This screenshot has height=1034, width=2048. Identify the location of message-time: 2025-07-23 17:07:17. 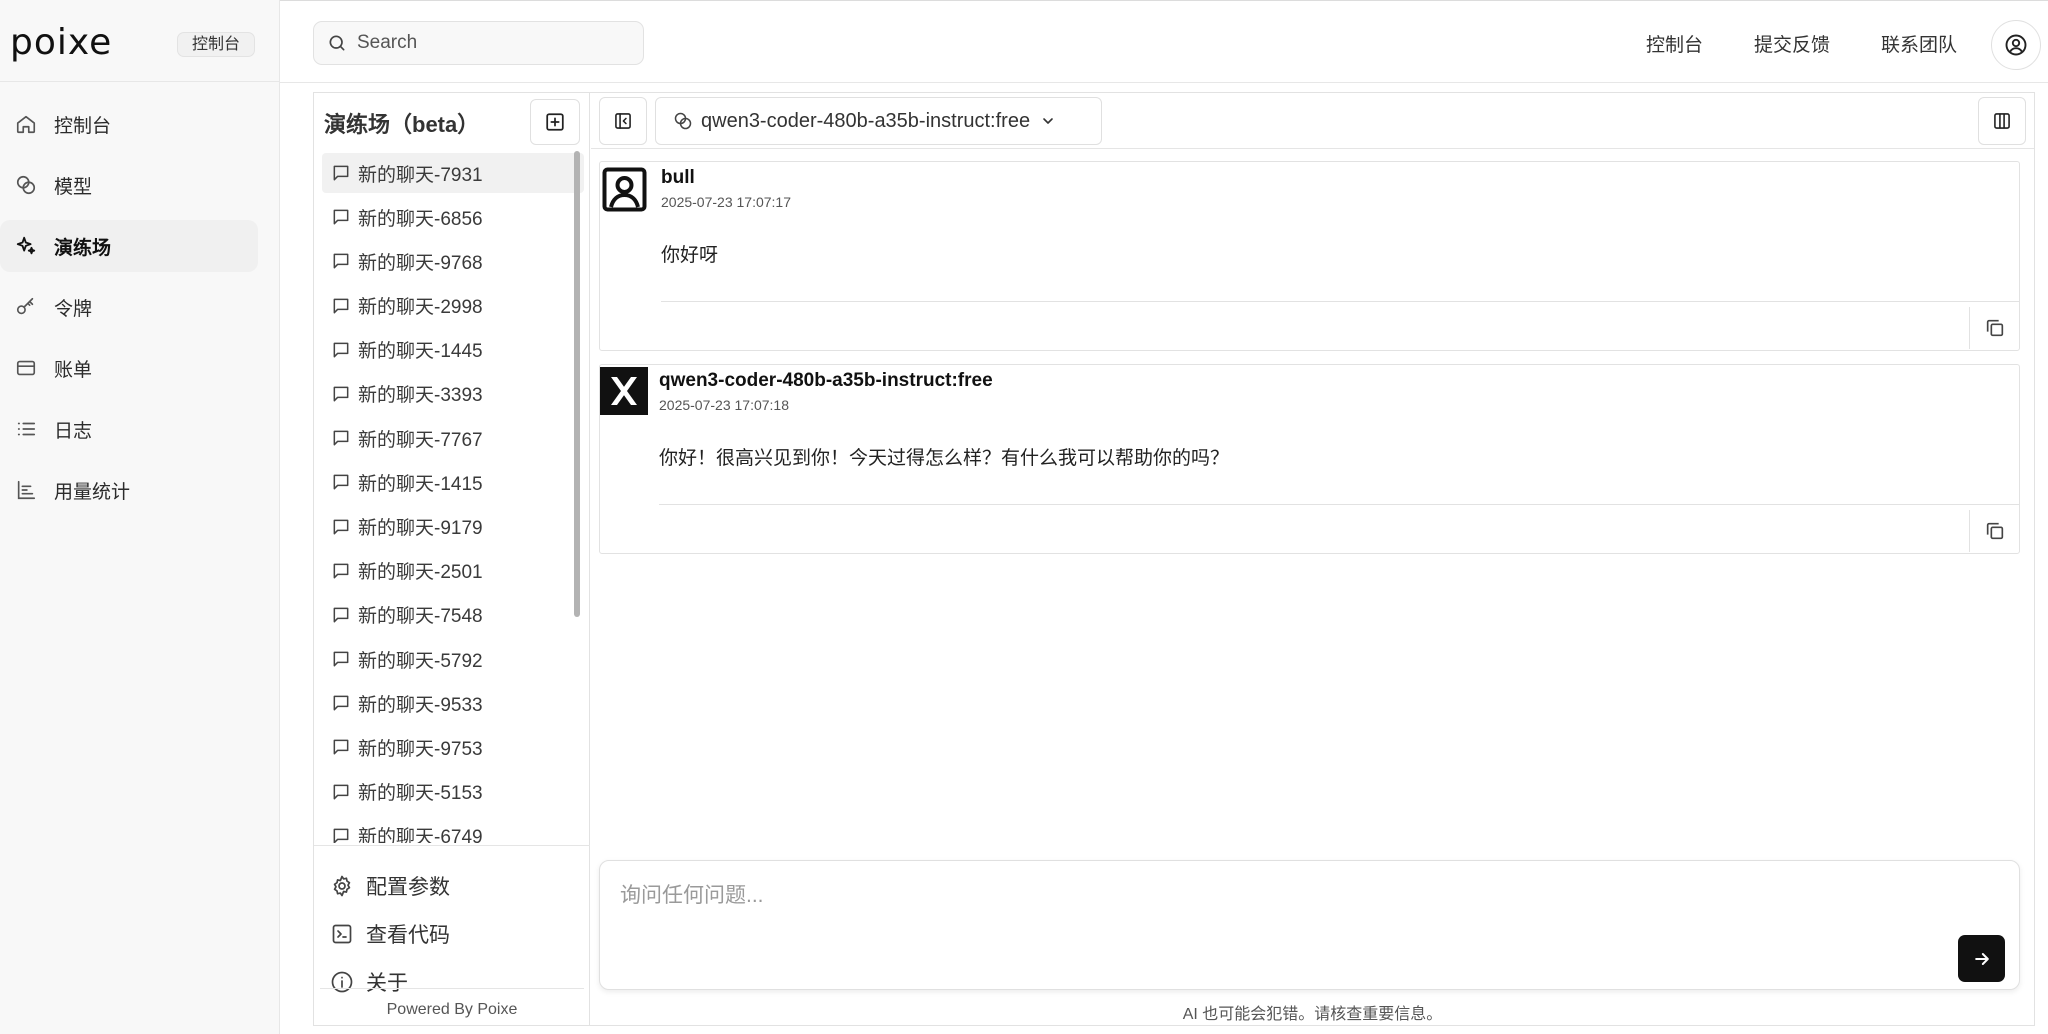
(726, 202).